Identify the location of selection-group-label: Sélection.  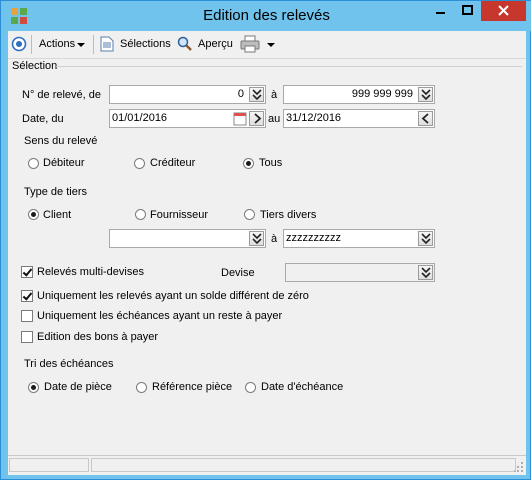
(35, 66).